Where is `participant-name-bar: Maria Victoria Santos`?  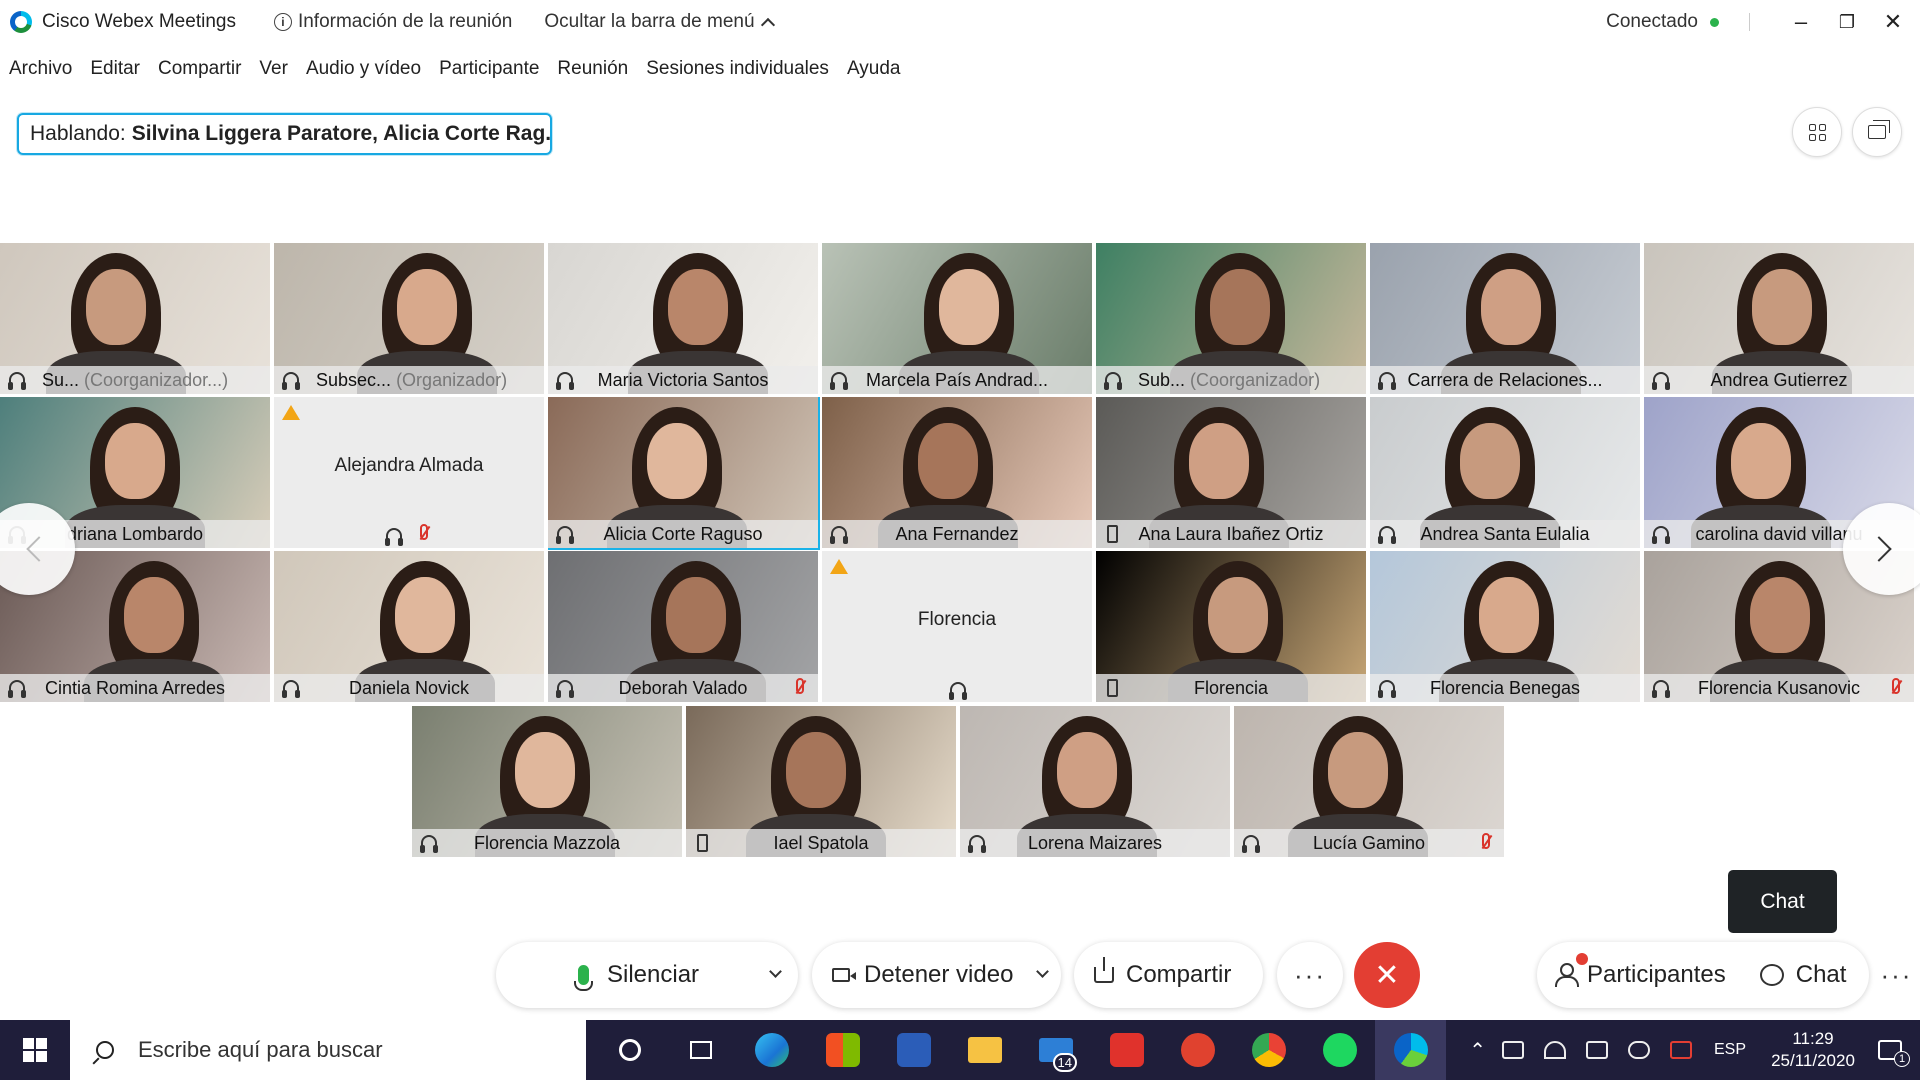 participant-name-bar: Maria Victoria Santos is located at coordinates (683, 380).